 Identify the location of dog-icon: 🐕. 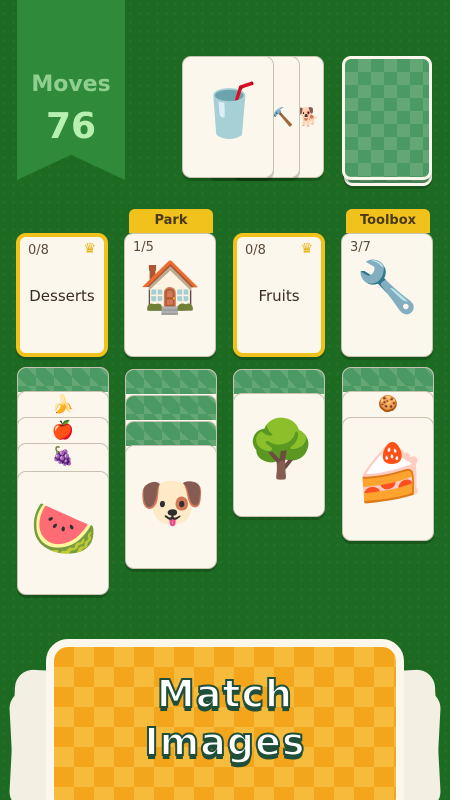
(308, 117).